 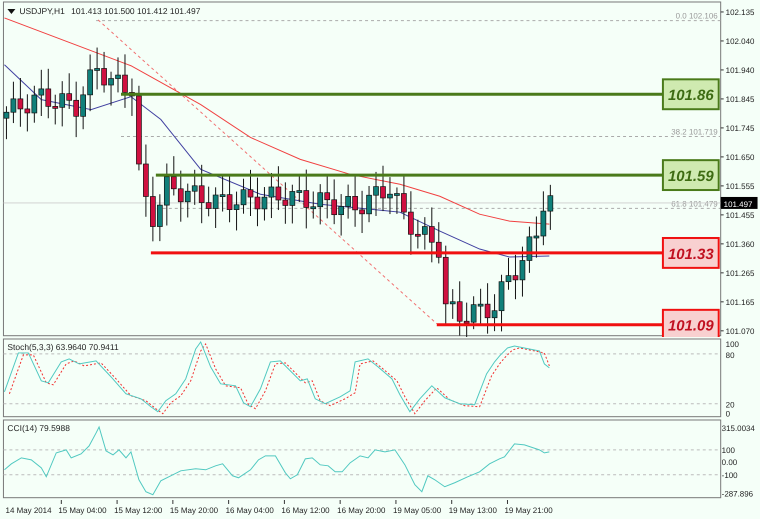 I want to click on price-axis-label: 101.360, so click(x=740, y=244).